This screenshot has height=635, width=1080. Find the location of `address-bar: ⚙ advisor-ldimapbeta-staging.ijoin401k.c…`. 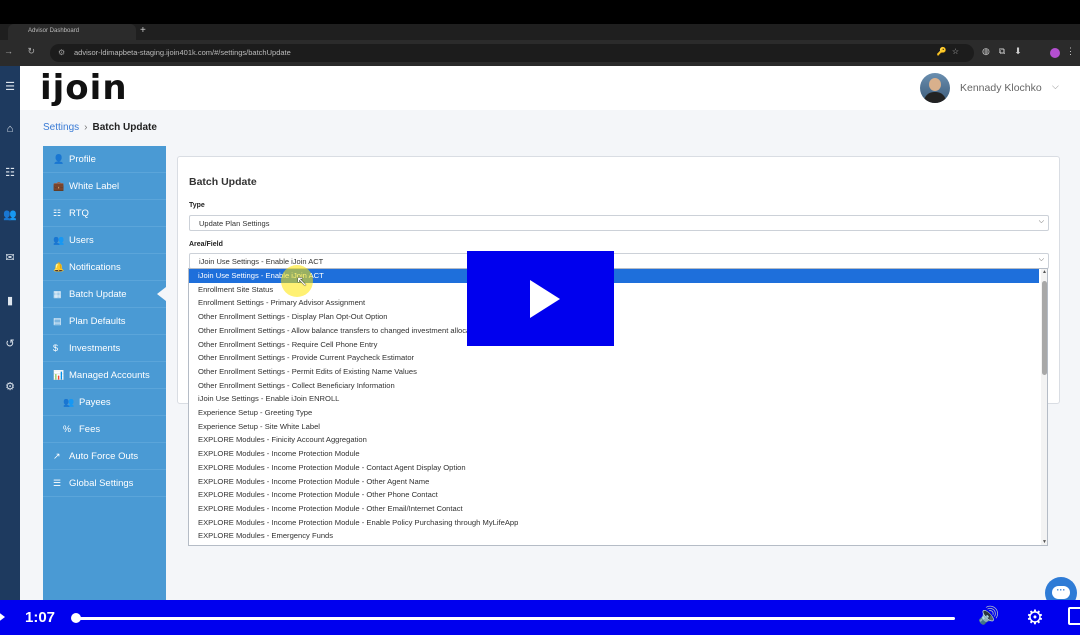

address-bar: ⚙ advisor-ldimapbeta-staging.ijoin401k.c… is located at coordinates (512, 53).